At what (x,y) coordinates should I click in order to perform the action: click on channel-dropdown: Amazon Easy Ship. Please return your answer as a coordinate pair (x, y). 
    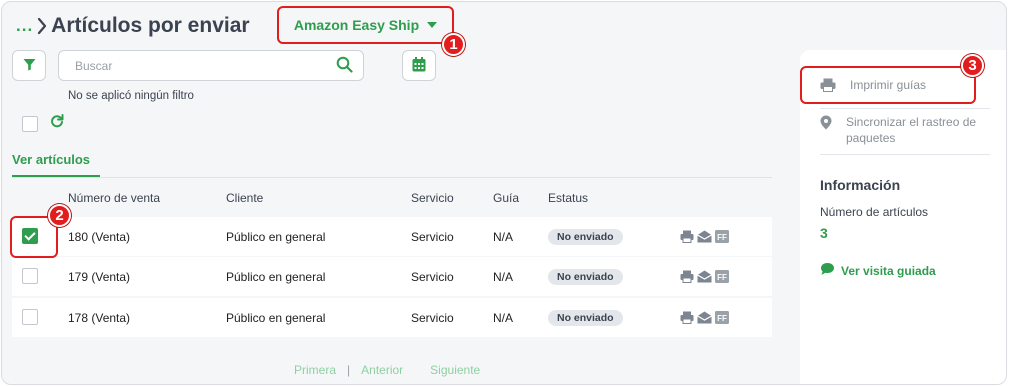
    Looking at the image, I should click on (365, 25).